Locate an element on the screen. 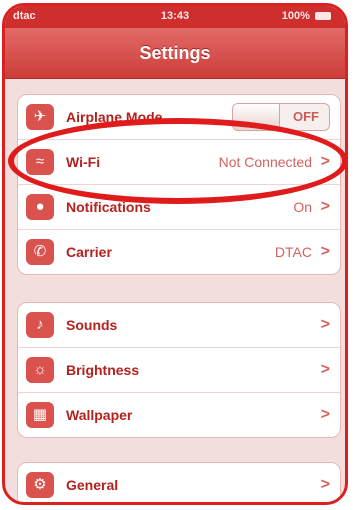  settings-row-sounds: ♪ Sounds > is located at coordinates (179, 325).